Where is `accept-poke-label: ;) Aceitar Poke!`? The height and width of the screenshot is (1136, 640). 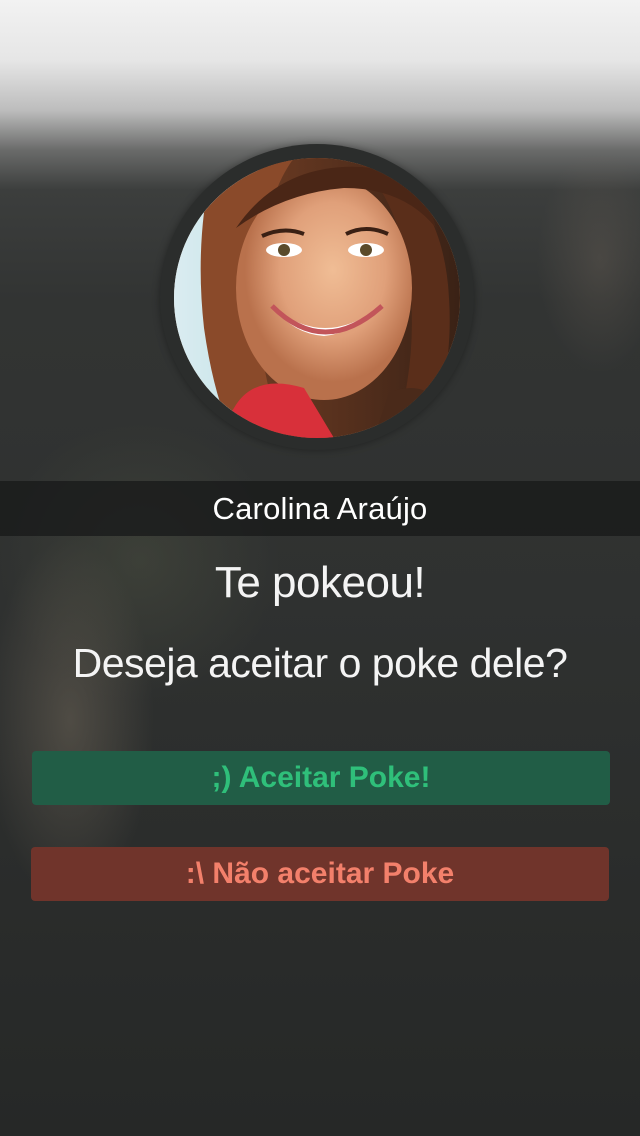 accept-poke-label: ;) Aceitar Poke! is located at coordinates (321, 777).